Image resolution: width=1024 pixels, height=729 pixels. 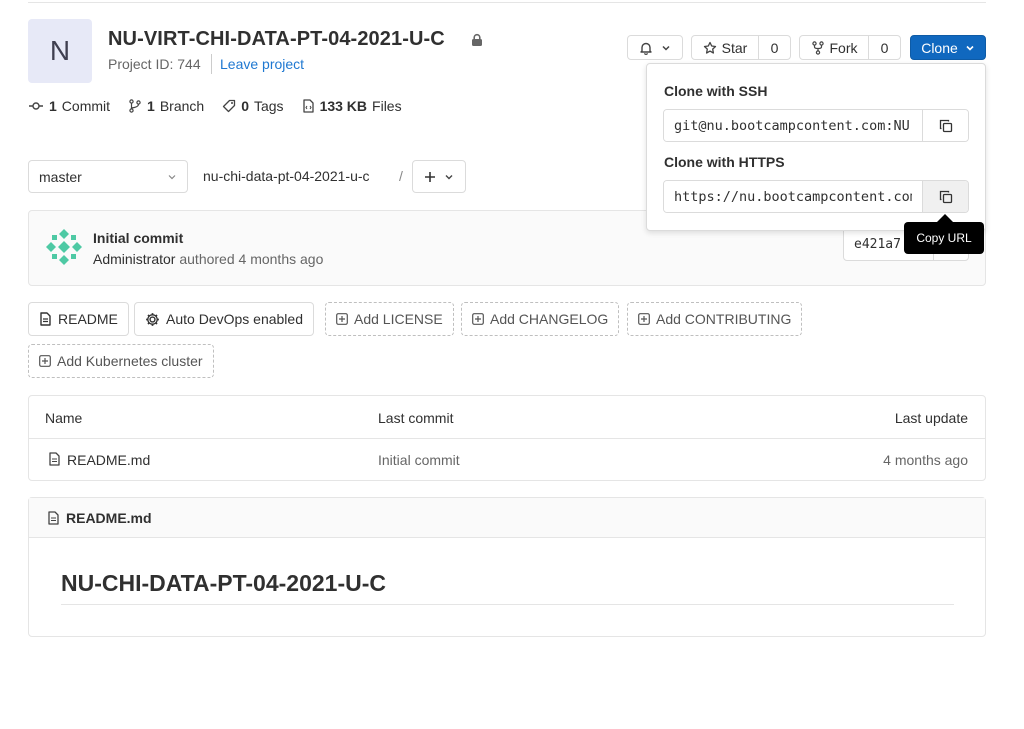 What do you see at coordinates (276, 39) in the screenshot?
I see `project-title: NU-VIRT-CHI-DATA-PT-04-2021-U-C` at bounding box center [276, 39].